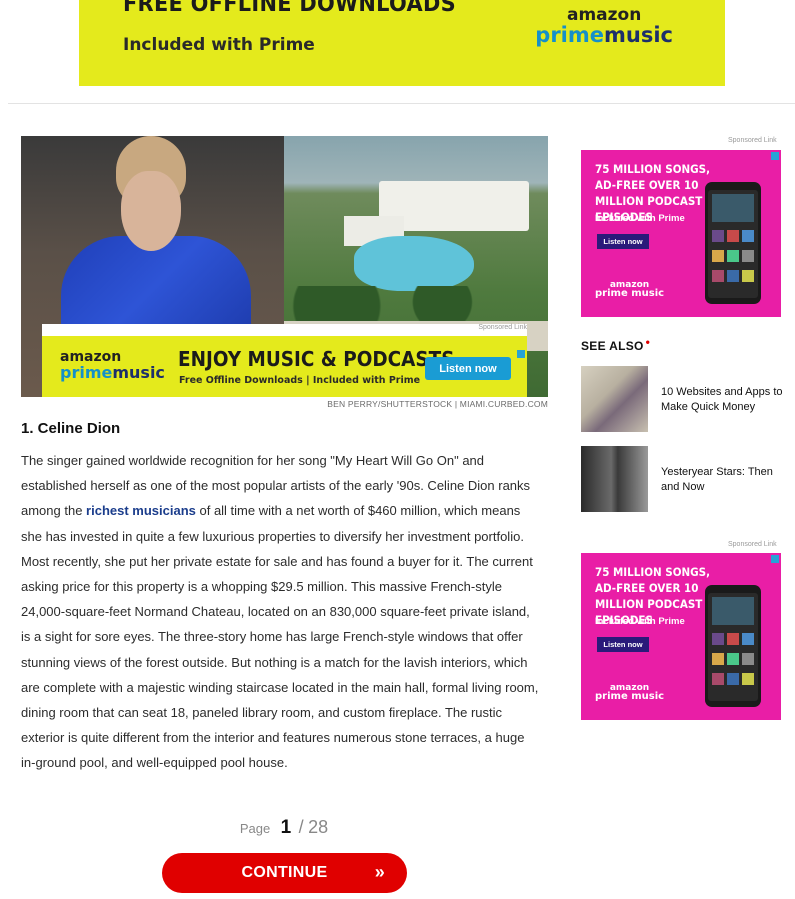  What do you see at coordinates (289, 8) in the screenshot?
I see `top-ad-headline: FREE OFFLINE DOWNLOADS` at bounding box center [289, 8].